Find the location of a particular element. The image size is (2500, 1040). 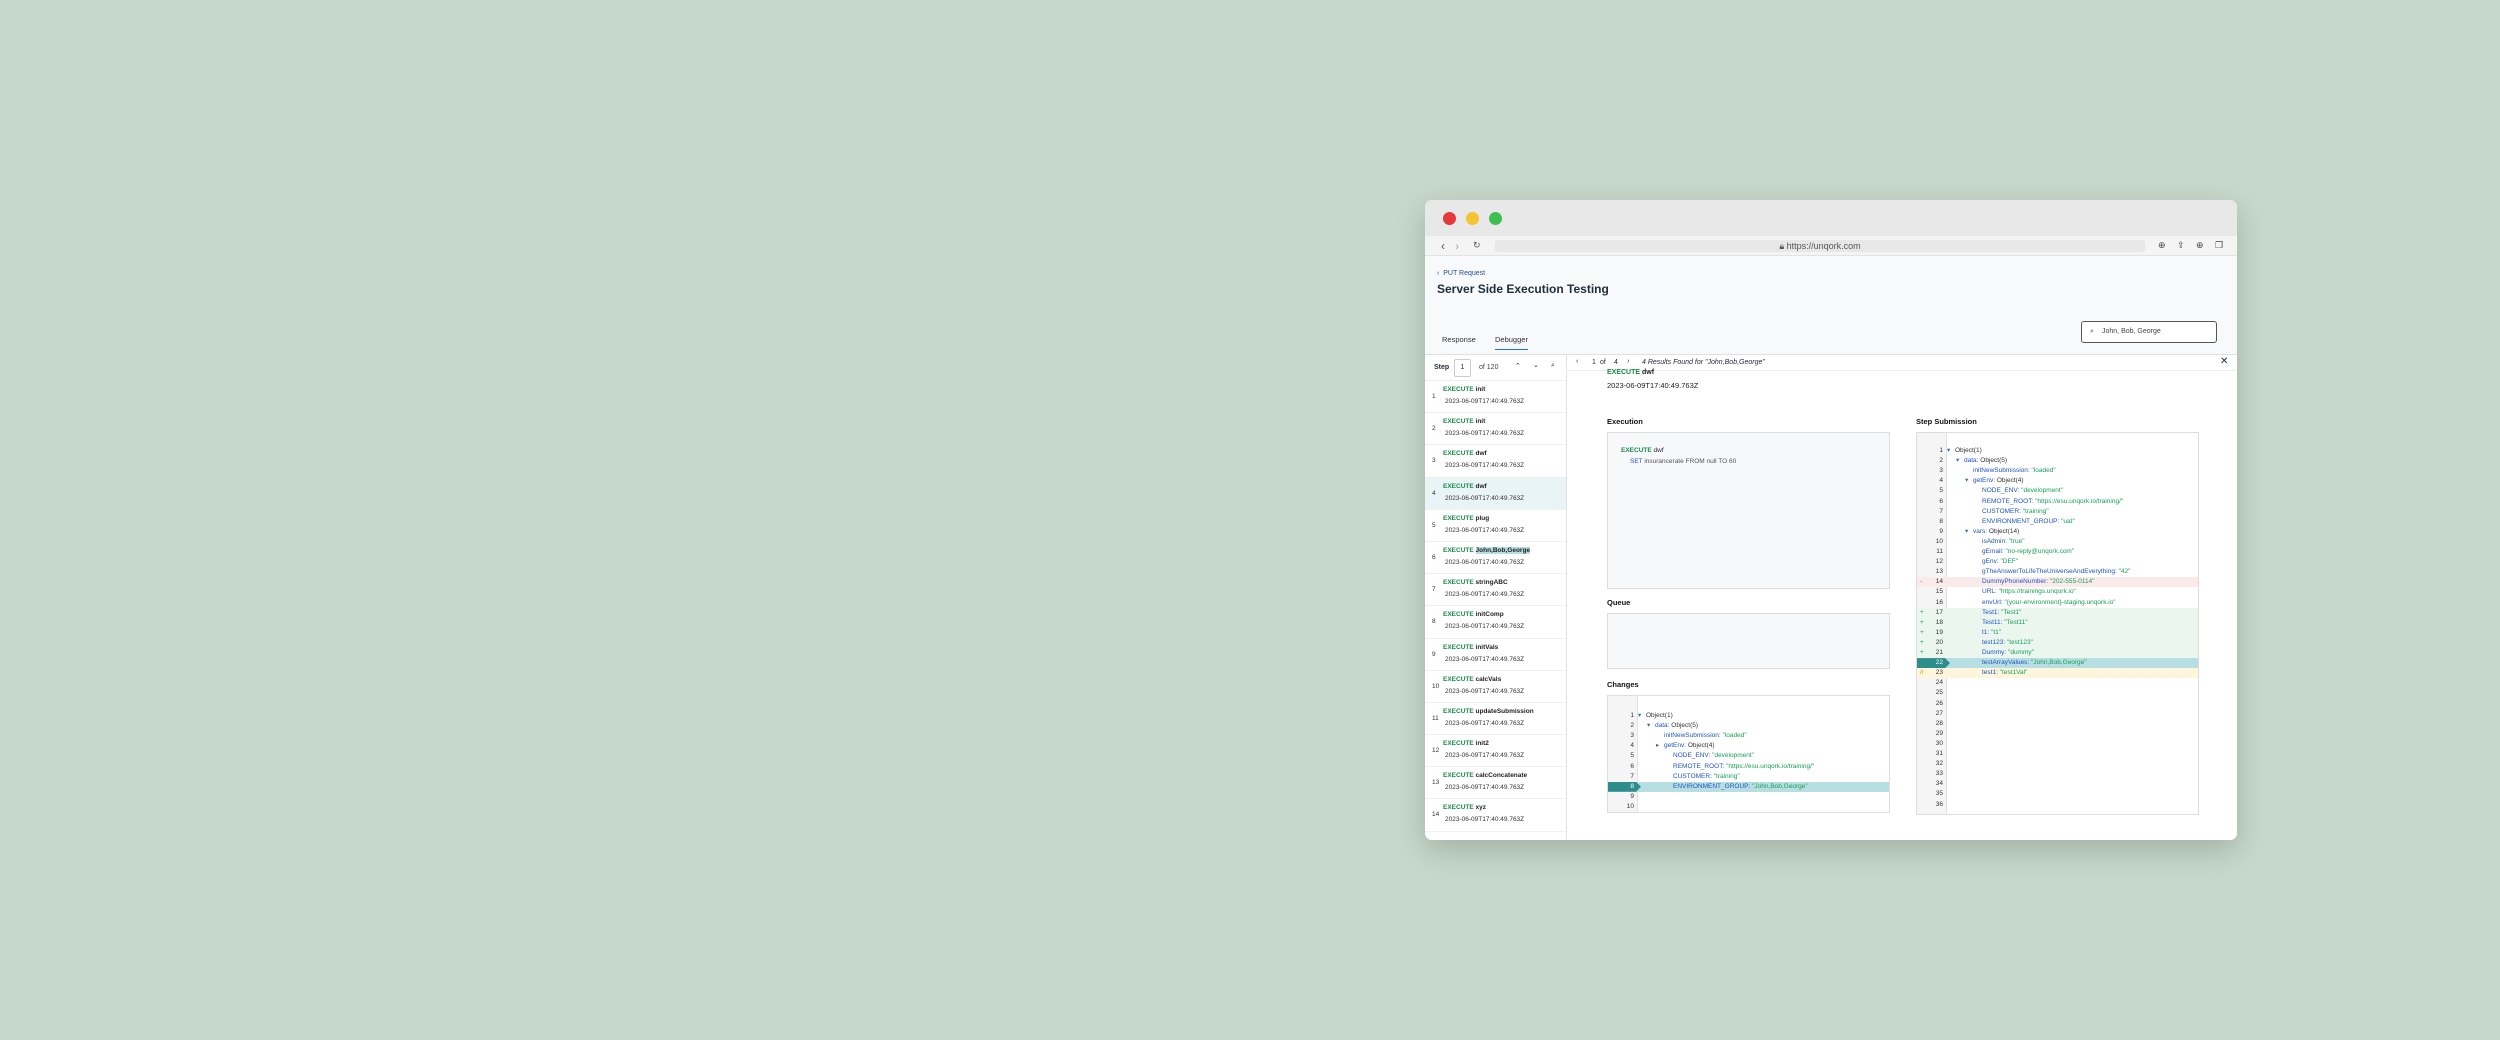

step-title: EXECUTE xyz is located at coordinates (1464, 807).